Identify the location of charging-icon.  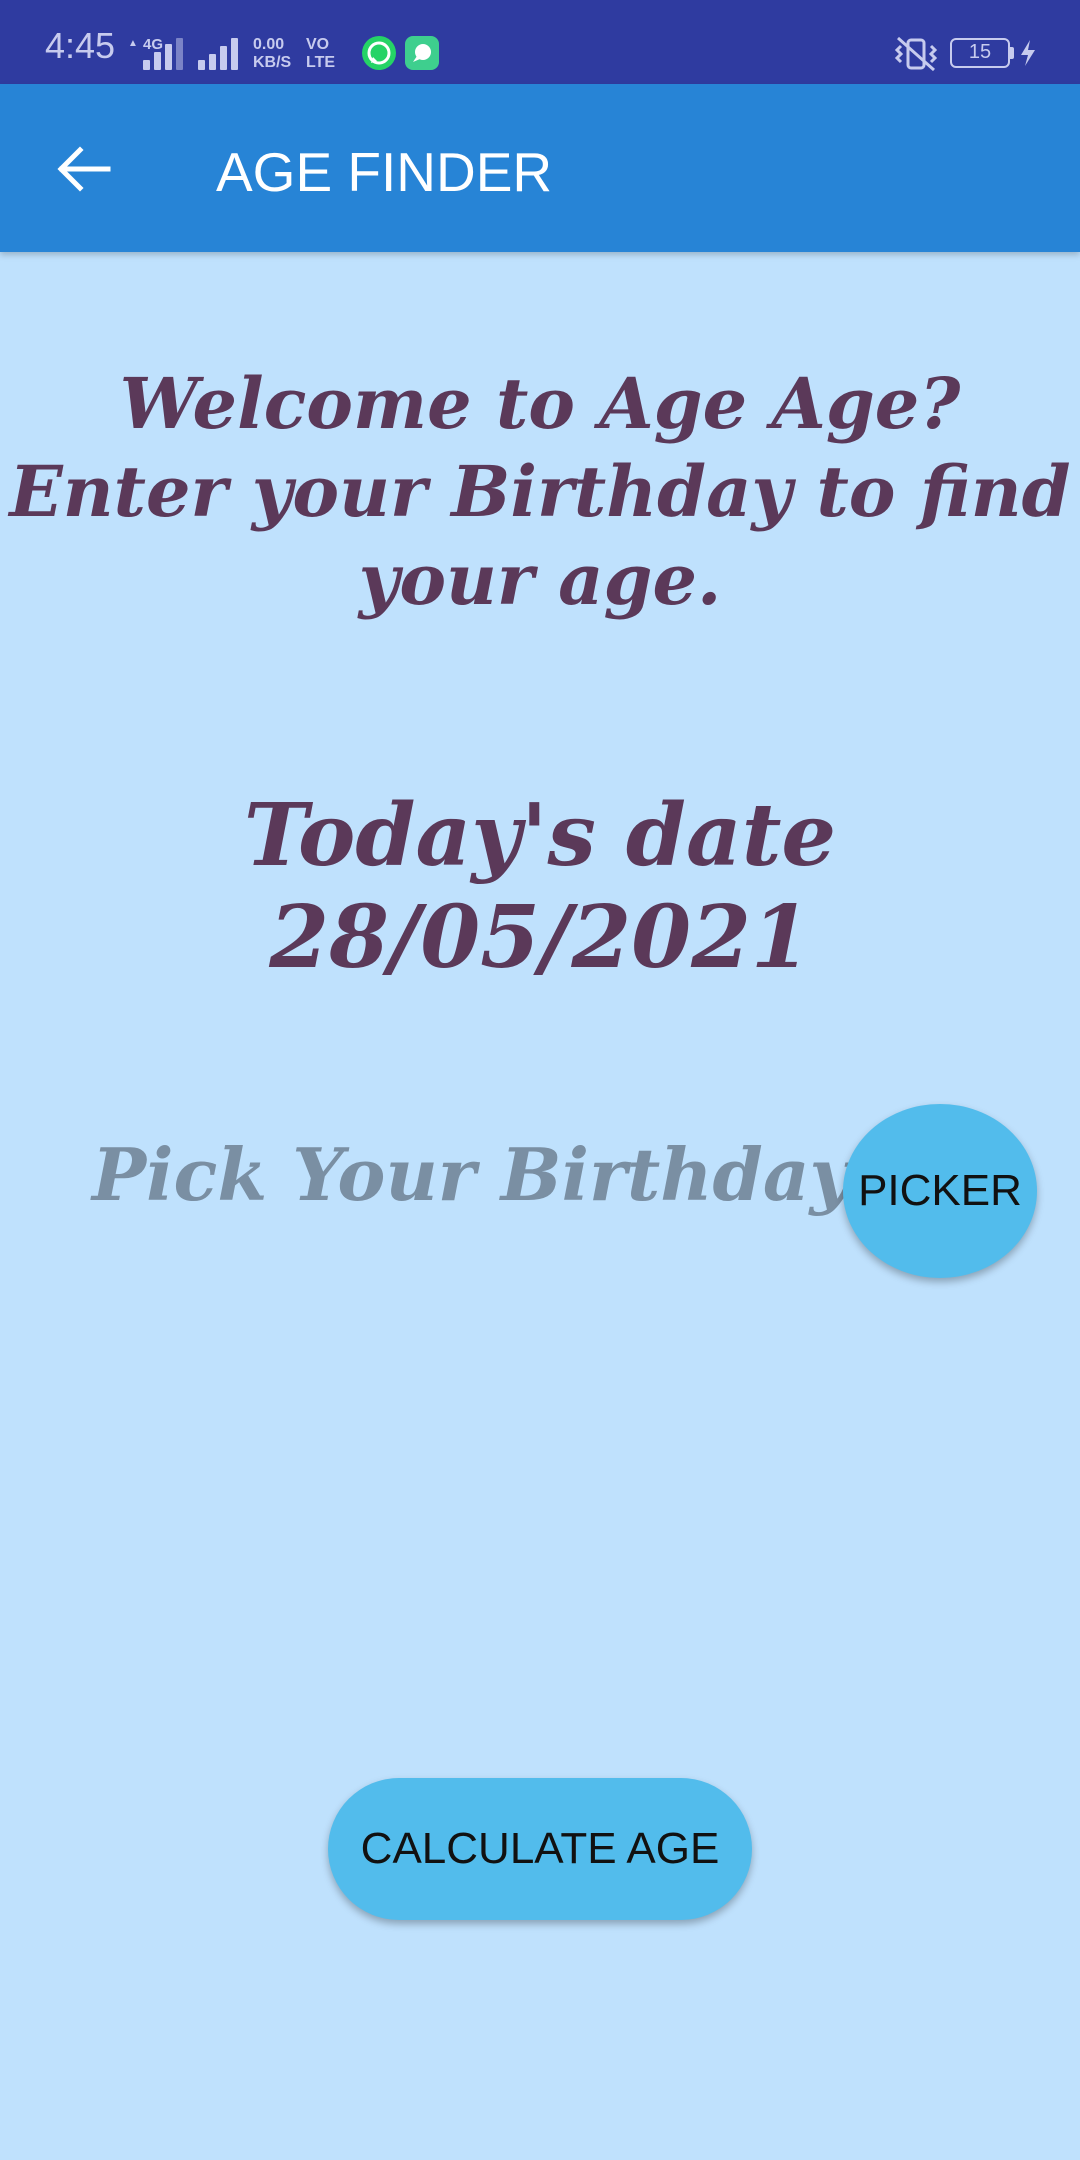
(1028, 53).